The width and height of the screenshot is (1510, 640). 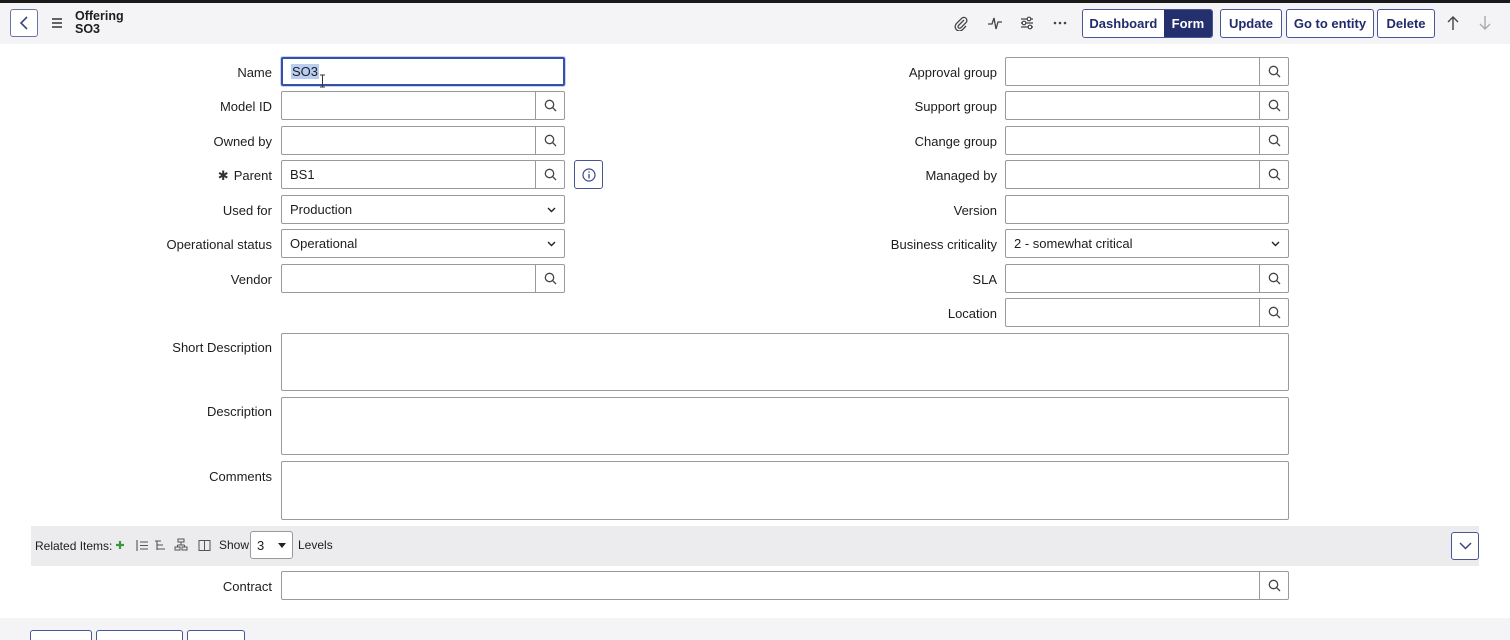 What do you see at coordinates (247, 586) in the screenshot?
I see `contract-label: Contract` at bounding box center [247, 586].